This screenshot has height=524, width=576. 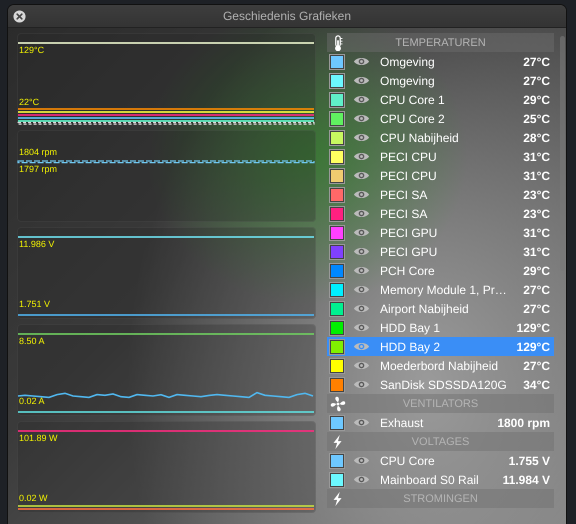 I want to click on sensor-value: 11.984 V, so click(x=526, y=479).